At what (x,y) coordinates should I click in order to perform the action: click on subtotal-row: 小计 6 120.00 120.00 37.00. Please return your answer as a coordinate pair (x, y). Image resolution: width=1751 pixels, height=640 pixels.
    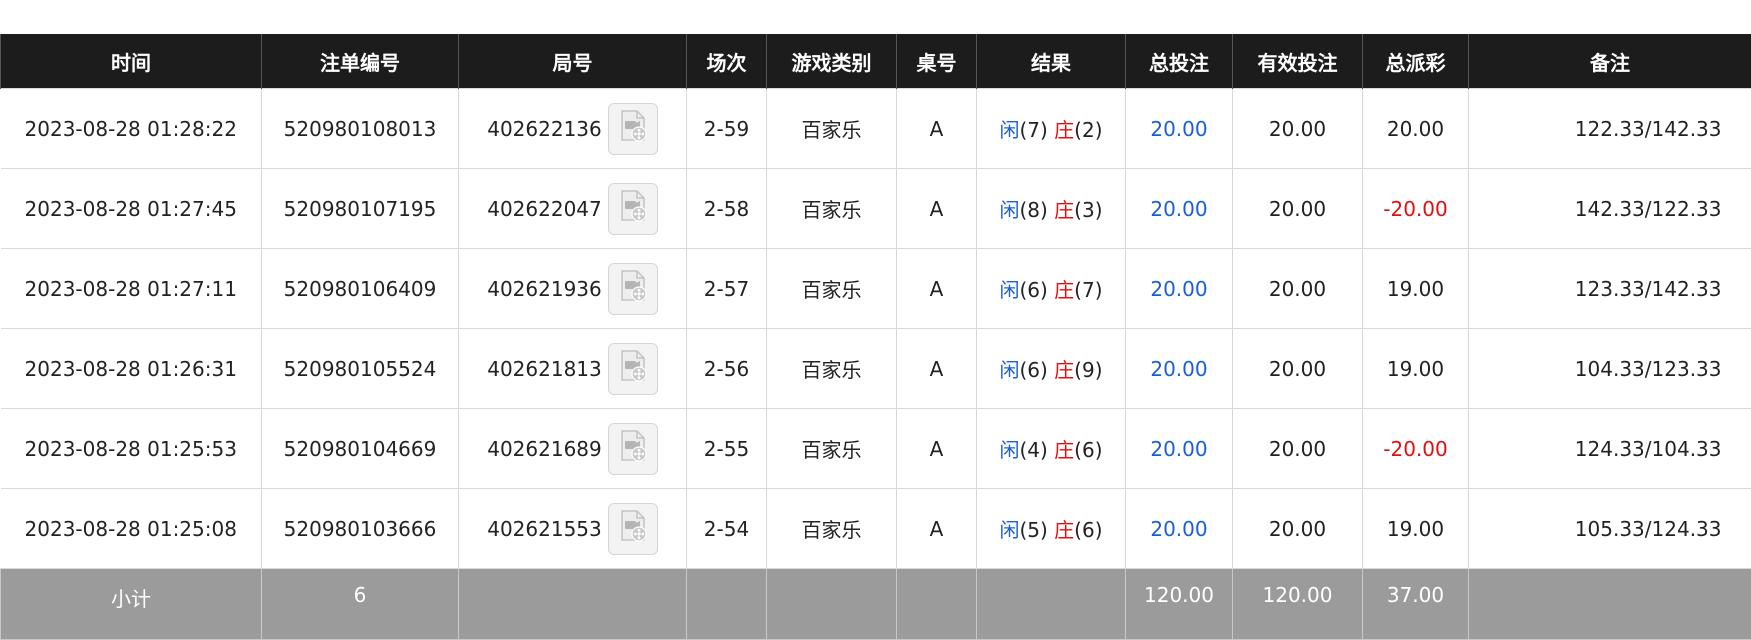
    Looking at the image, I should click on (876, 604).